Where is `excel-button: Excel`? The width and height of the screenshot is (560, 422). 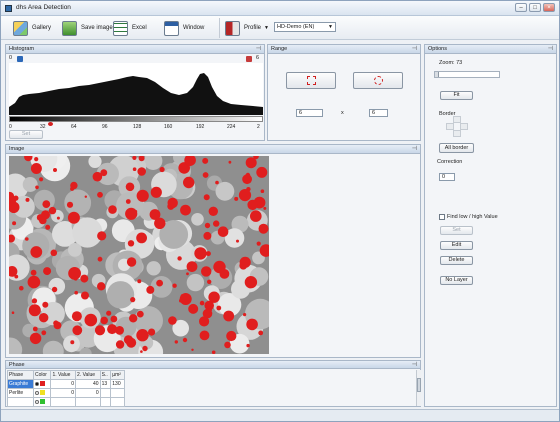
excel-button: Excel is located at coordinates (130, 28).